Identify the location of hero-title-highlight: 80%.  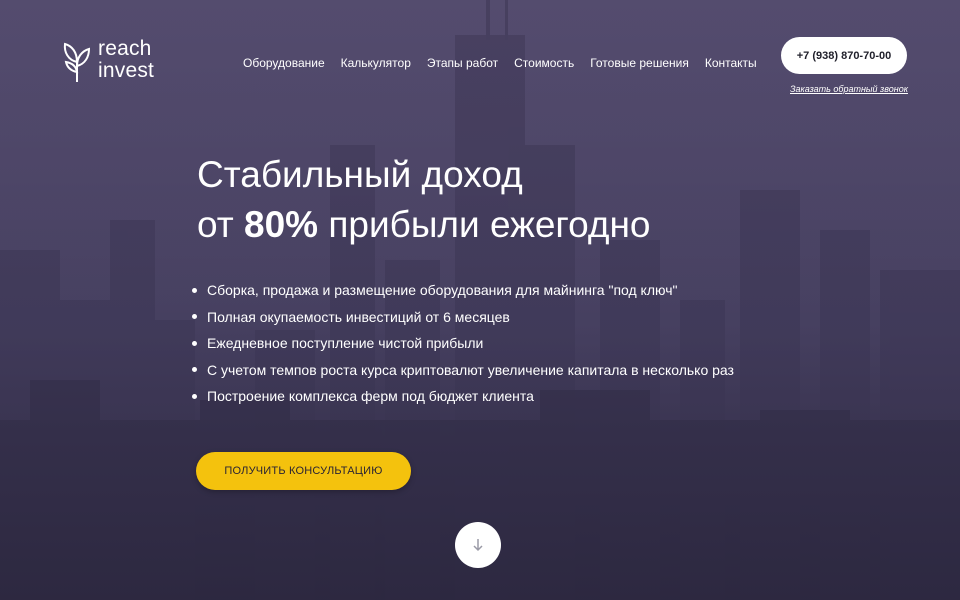
(281, 224).